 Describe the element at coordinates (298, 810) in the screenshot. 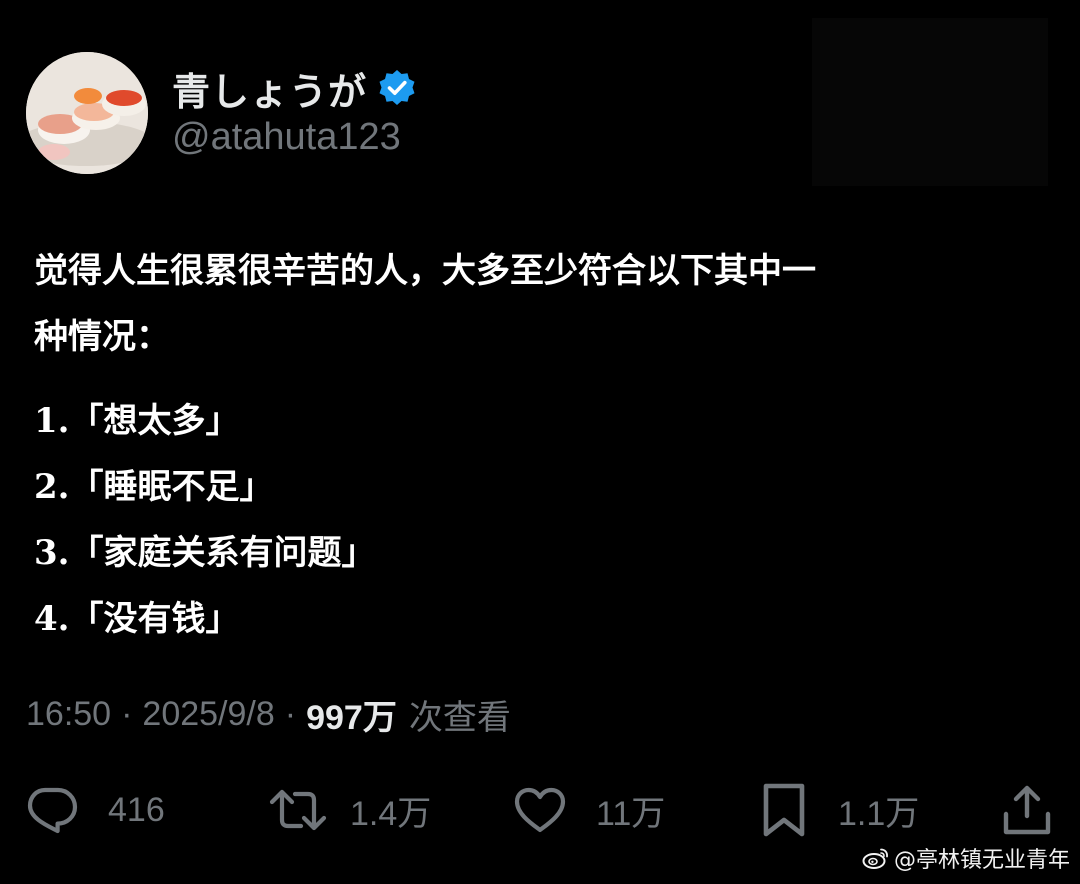

I see `repost-icon` at that location.